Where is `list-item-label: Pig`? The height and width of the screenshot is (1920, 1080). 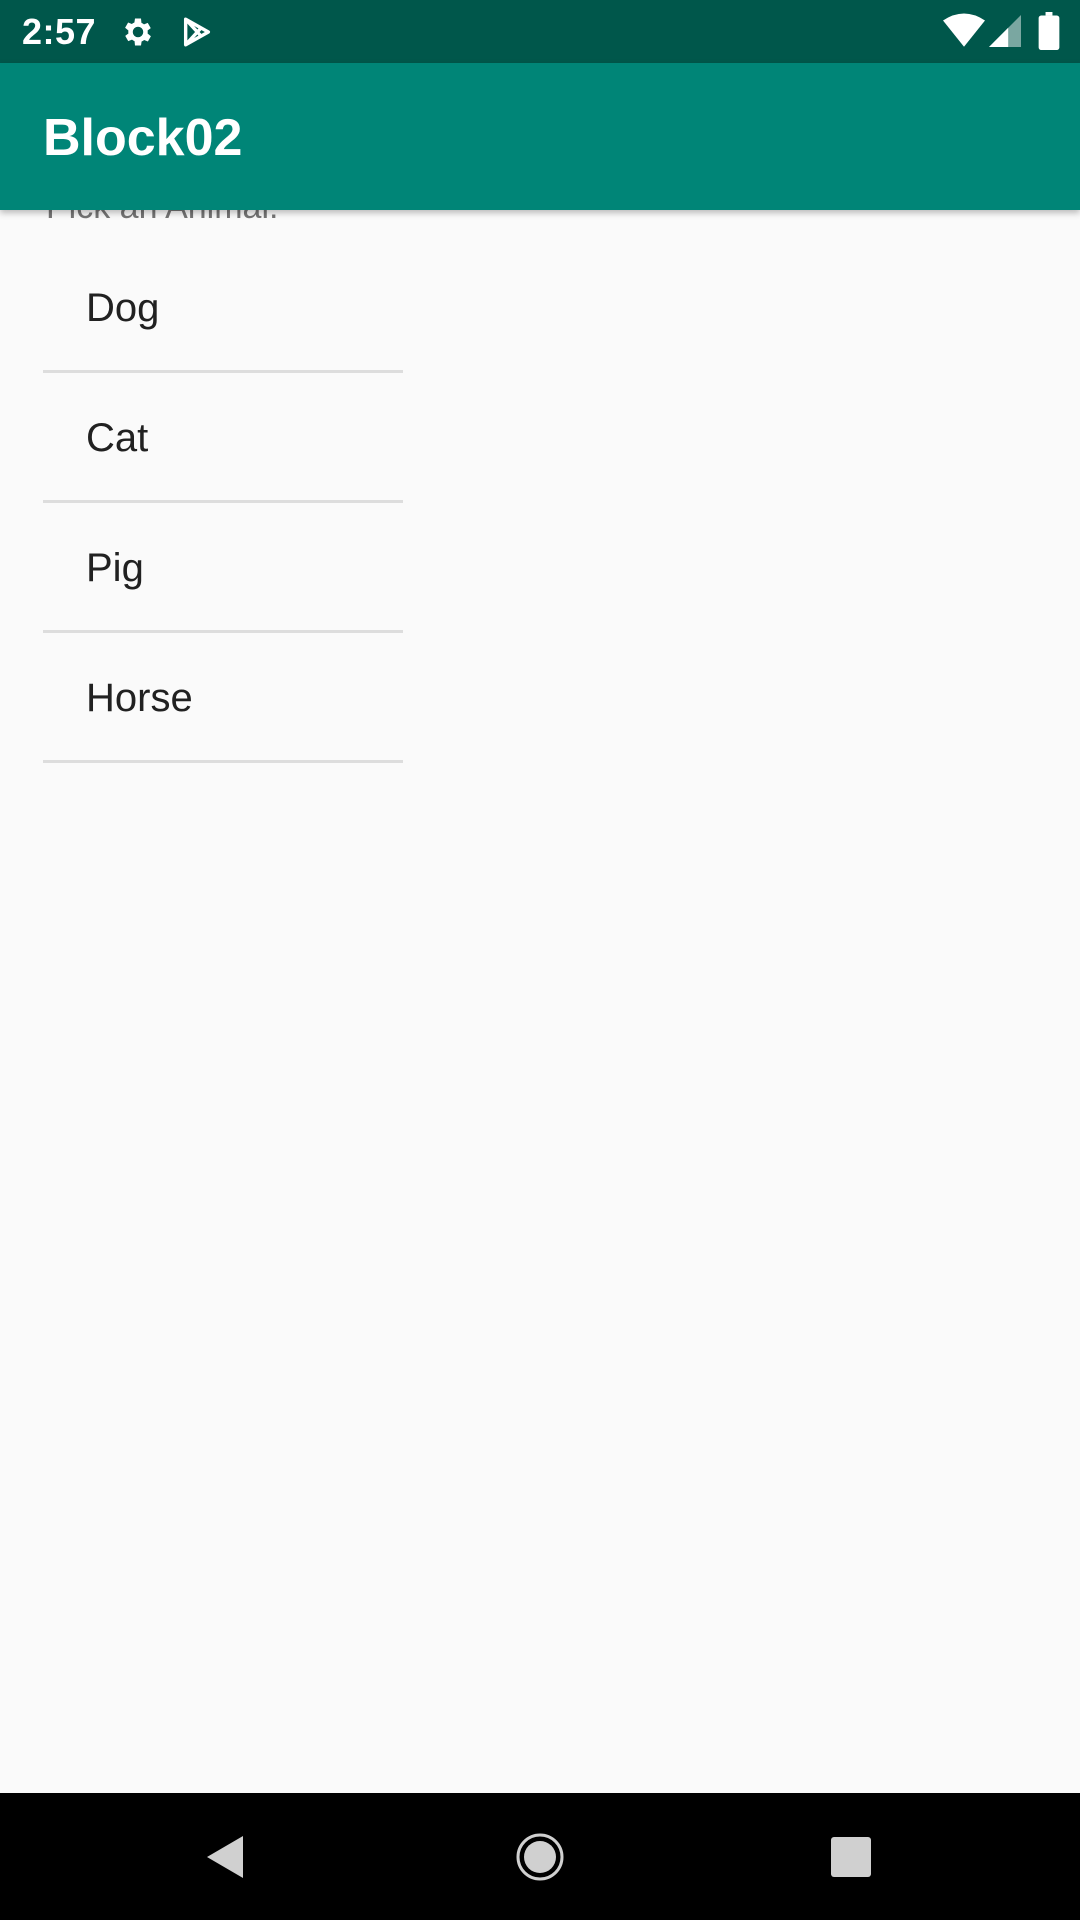
list-item-label: Pig is located at coordinates (115, 568).